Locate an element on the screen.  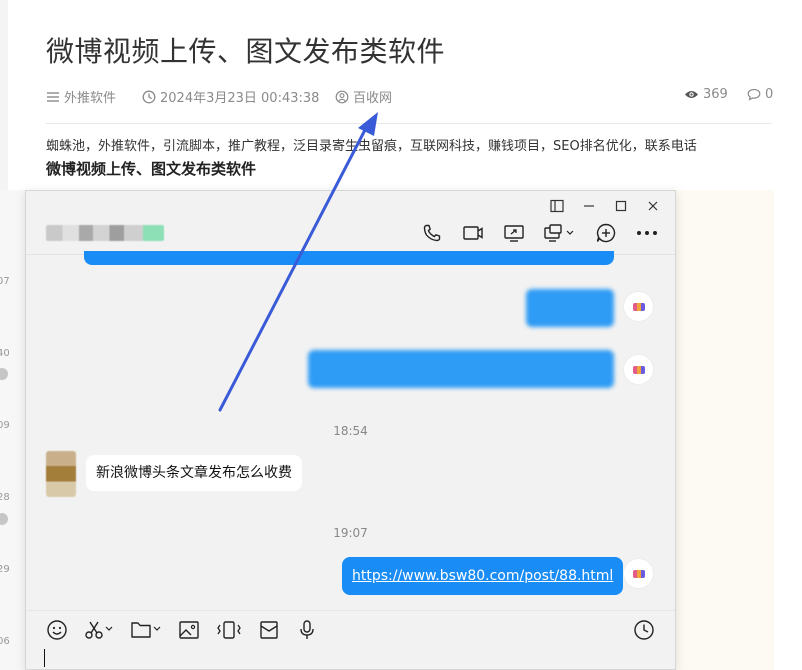
remote-assist-icon is located at coordinates (560, 233).